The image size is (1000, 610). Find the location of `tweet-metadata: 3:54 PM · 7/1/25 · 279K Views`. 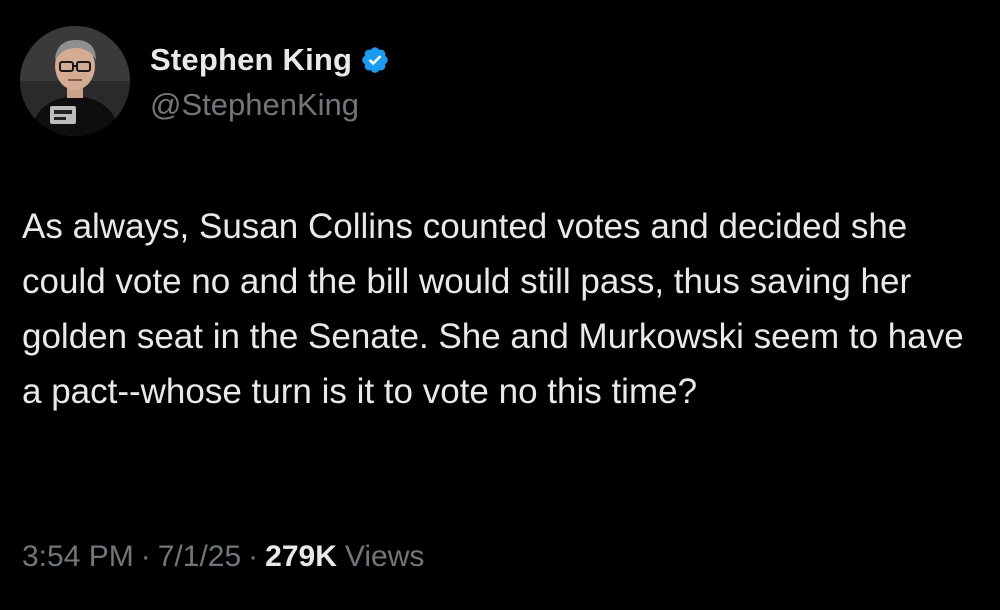

tweet-metadata: 3:54 PM · 7/1/25 · 279K Views is located at coordinates (223, 557).